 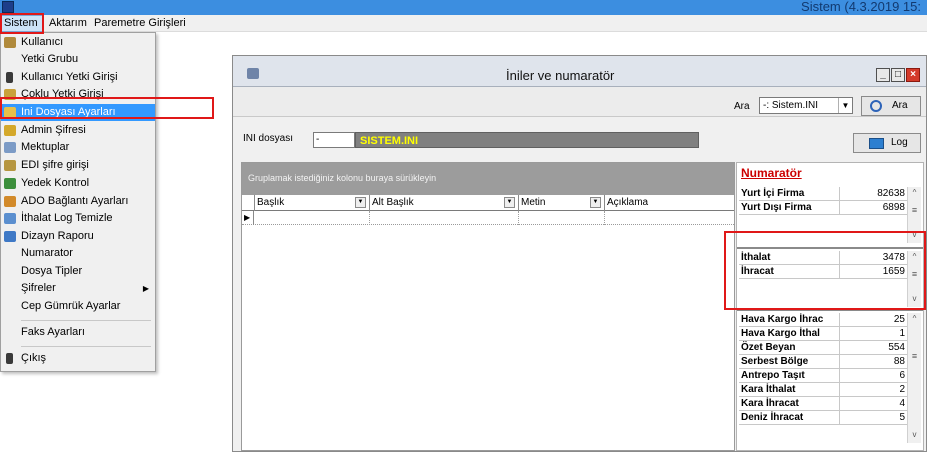 I want to click on menu-item-cep-gumruk-ayarlar: Cep Gümrük Ayarlar, so click(x=78, y=306).